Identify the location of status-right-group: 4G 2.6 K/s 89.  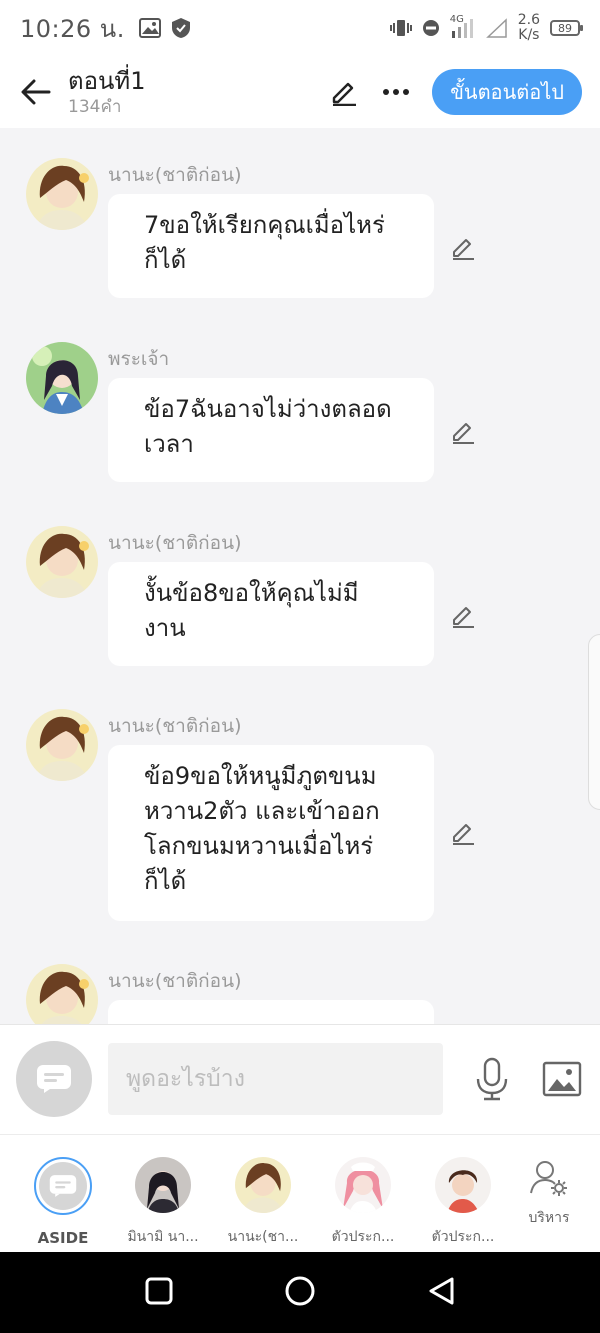
(486, 28).